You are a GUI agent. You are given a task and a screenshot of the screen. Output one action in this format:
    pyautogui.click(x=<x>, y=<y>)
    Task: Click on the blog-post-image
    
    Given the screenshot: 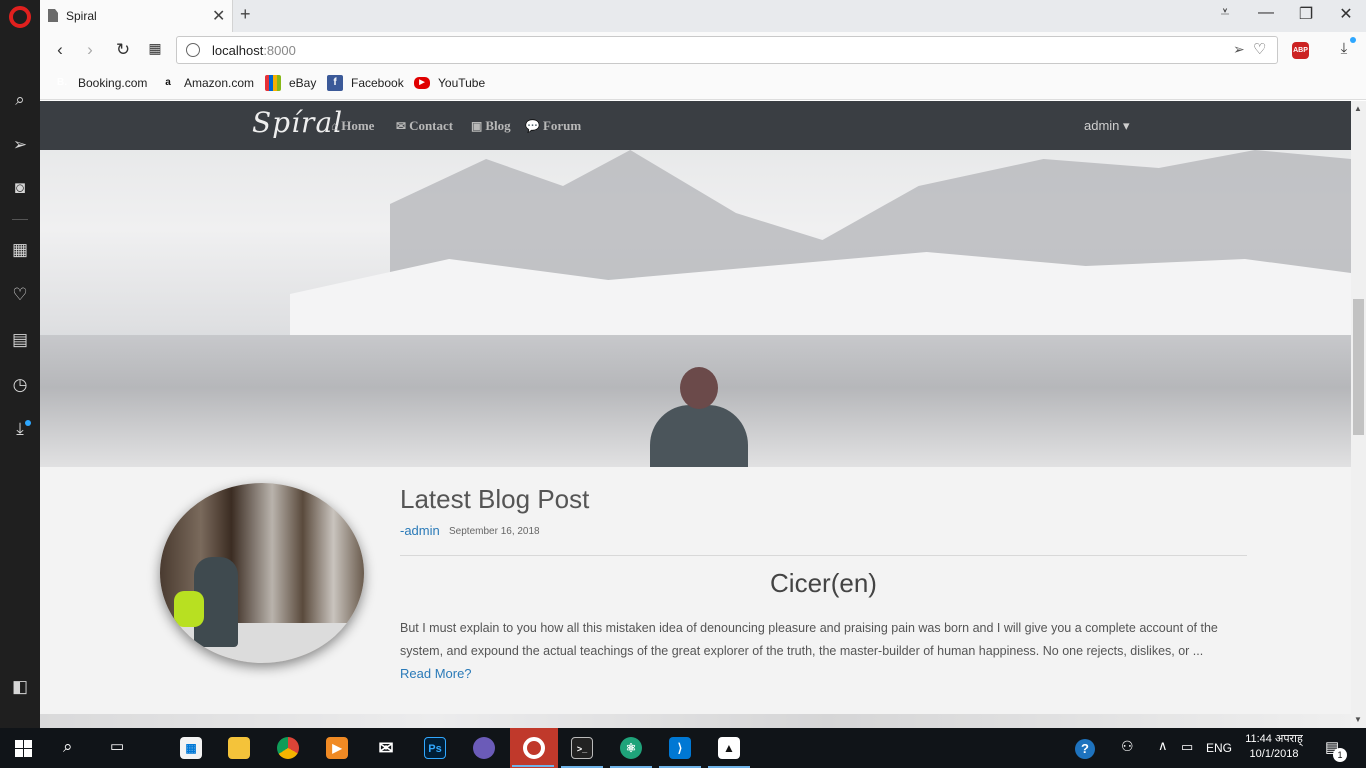 What is the action you would take?
    pyautogui.click(x=262, y=573)
    